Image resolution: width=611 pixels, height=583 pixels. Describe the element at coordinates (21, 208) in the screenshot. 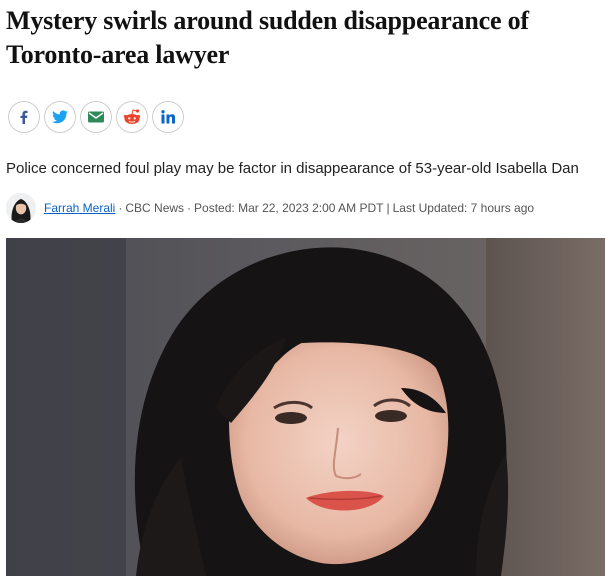

I see `author-avatar` at that location.